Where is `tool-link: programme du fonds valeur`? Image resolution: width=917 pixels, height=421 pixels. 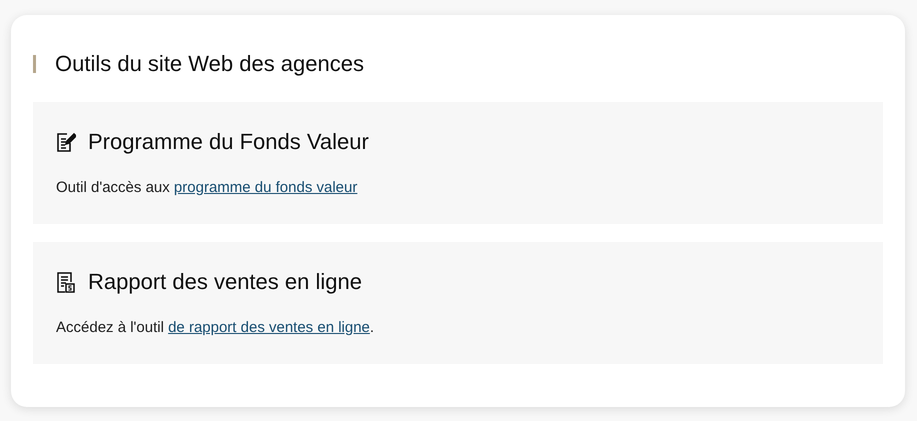 tool-link: programme du fonds valeur is located at coordinates (266, 187).